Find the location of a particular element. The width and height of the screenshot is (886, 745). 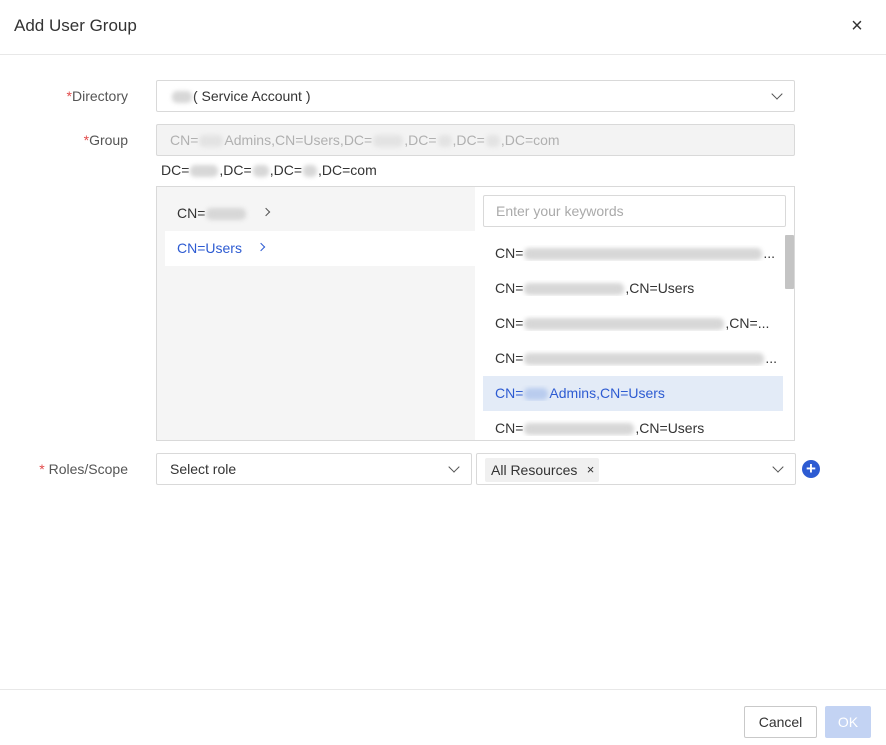

tag-close-icon: × is located at coordinates (591, 470).